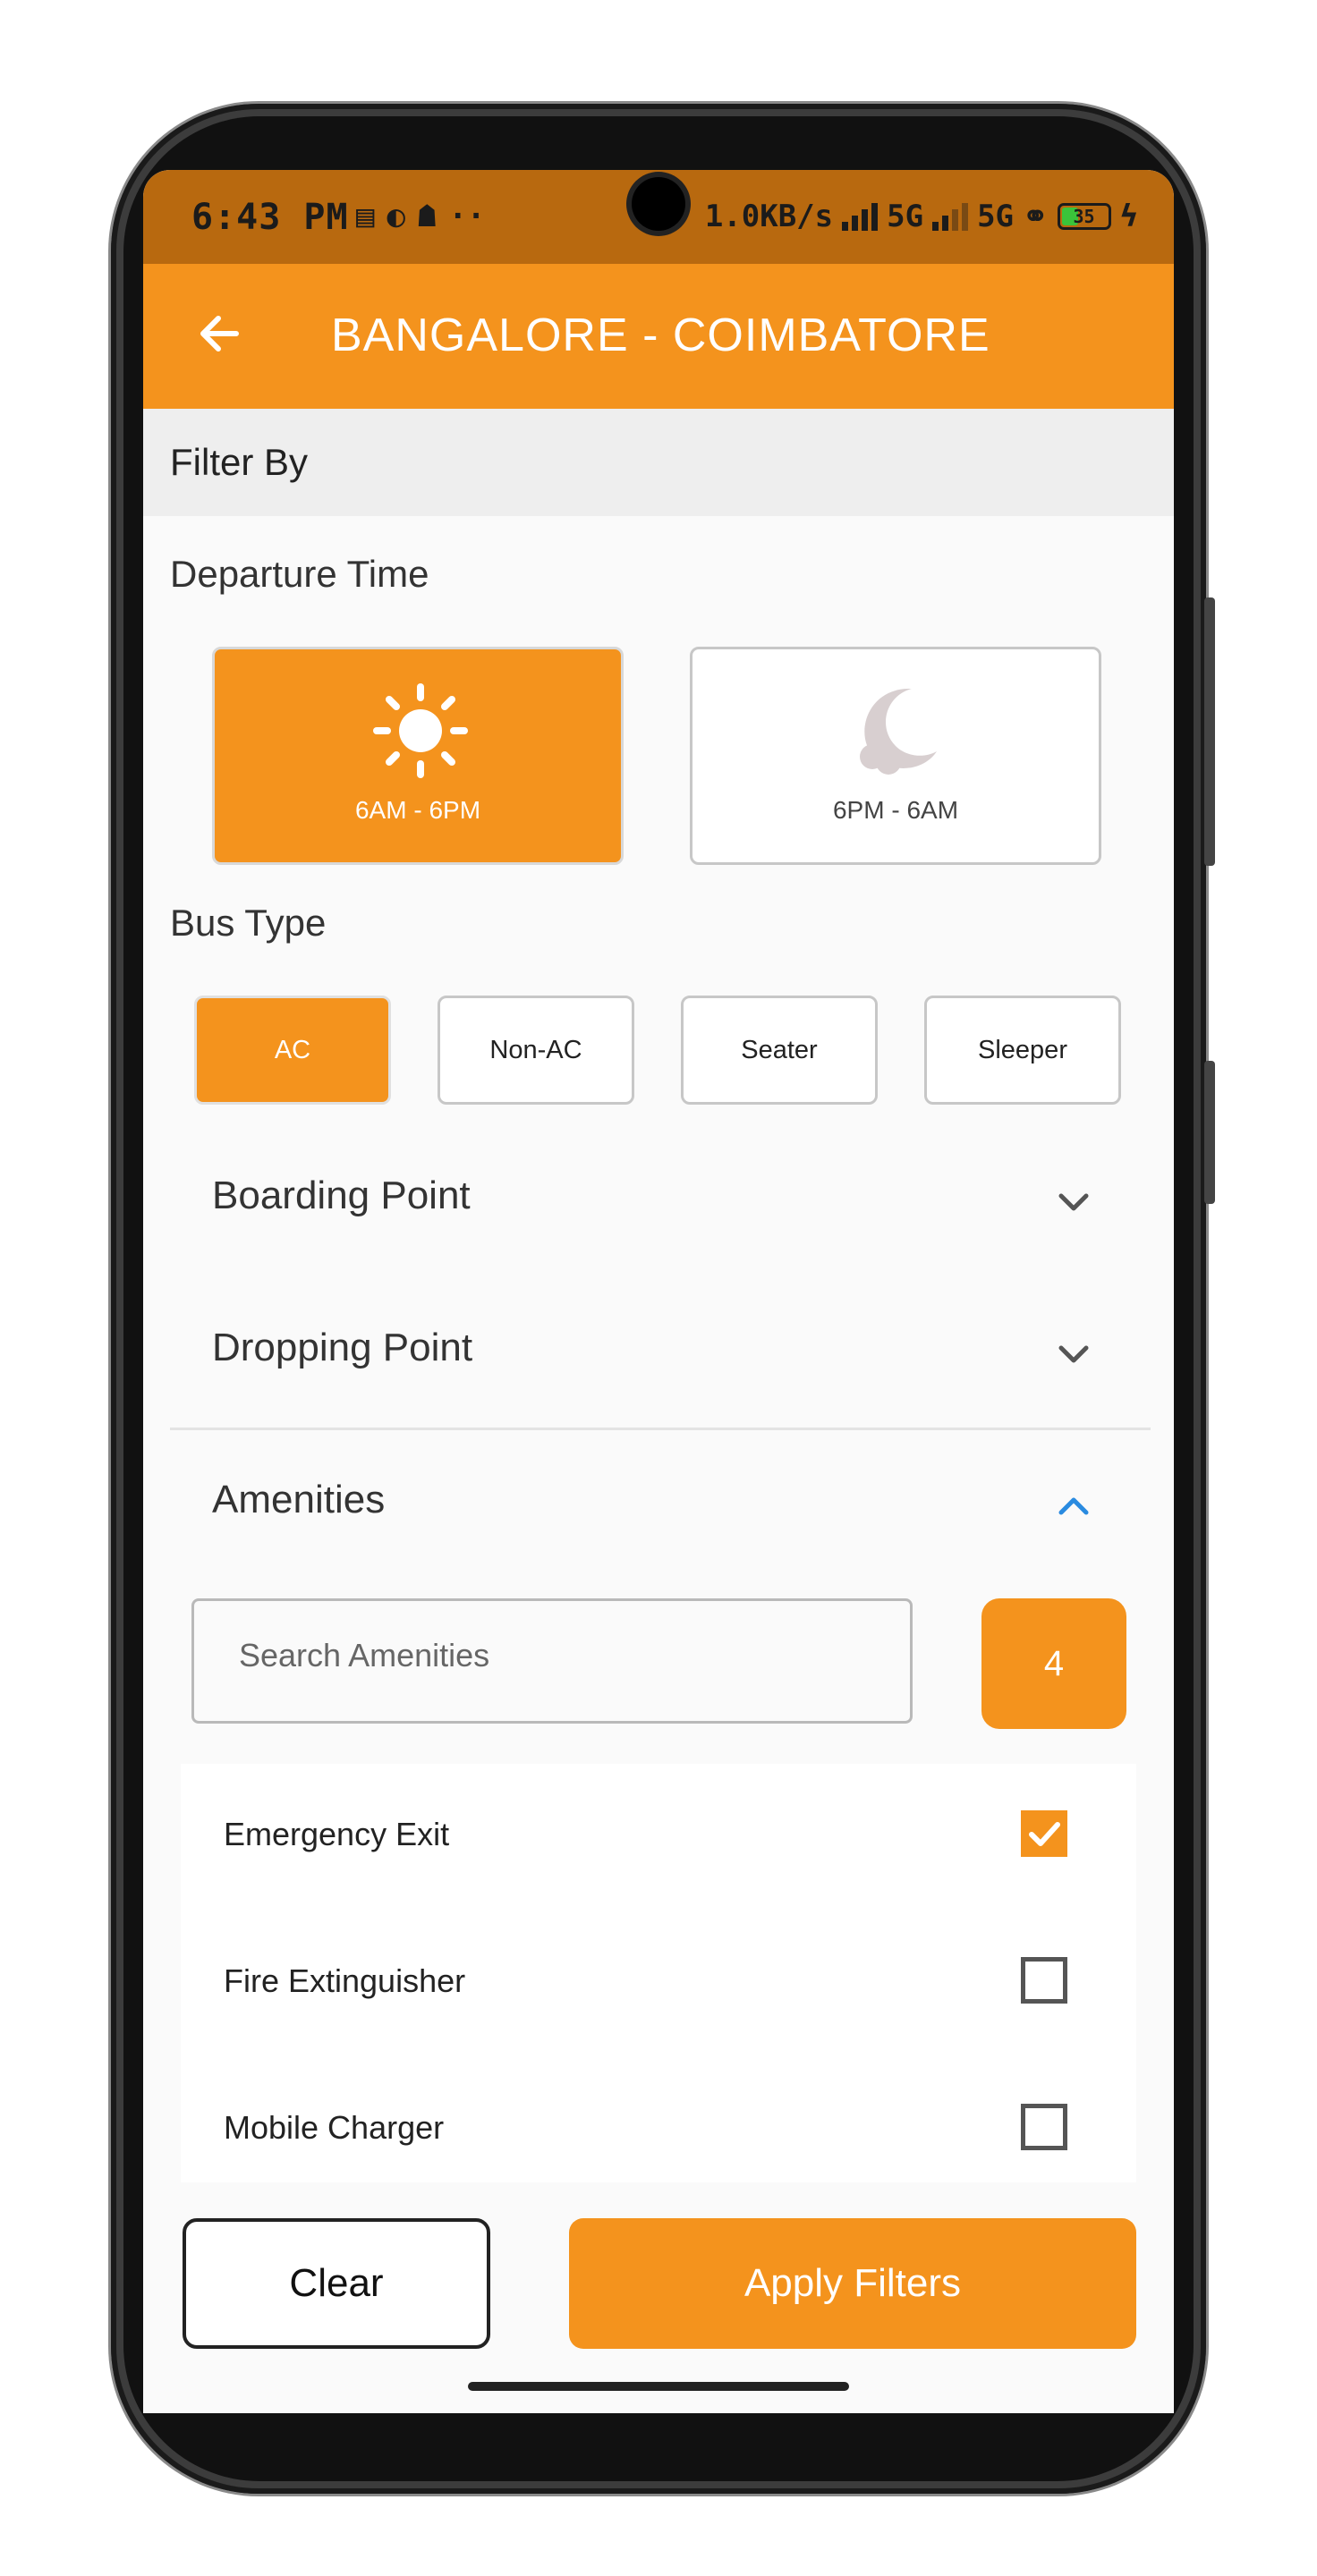 The height and width of the screenshot is (2576, 1317). I want to click on home-indicator, so click(658, 2386).